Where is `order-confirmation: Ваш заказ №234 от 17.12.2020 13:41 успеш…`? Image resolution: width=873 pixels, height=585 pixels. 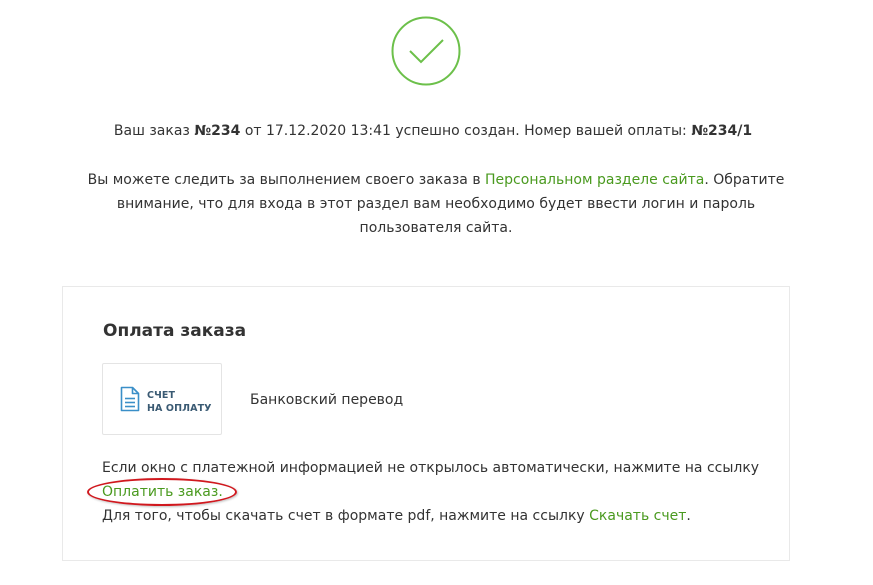 order-confirmation: Ваш заказ №234 от 17.12.2020 13:41 успеш… is located at coordinates (433, 131).